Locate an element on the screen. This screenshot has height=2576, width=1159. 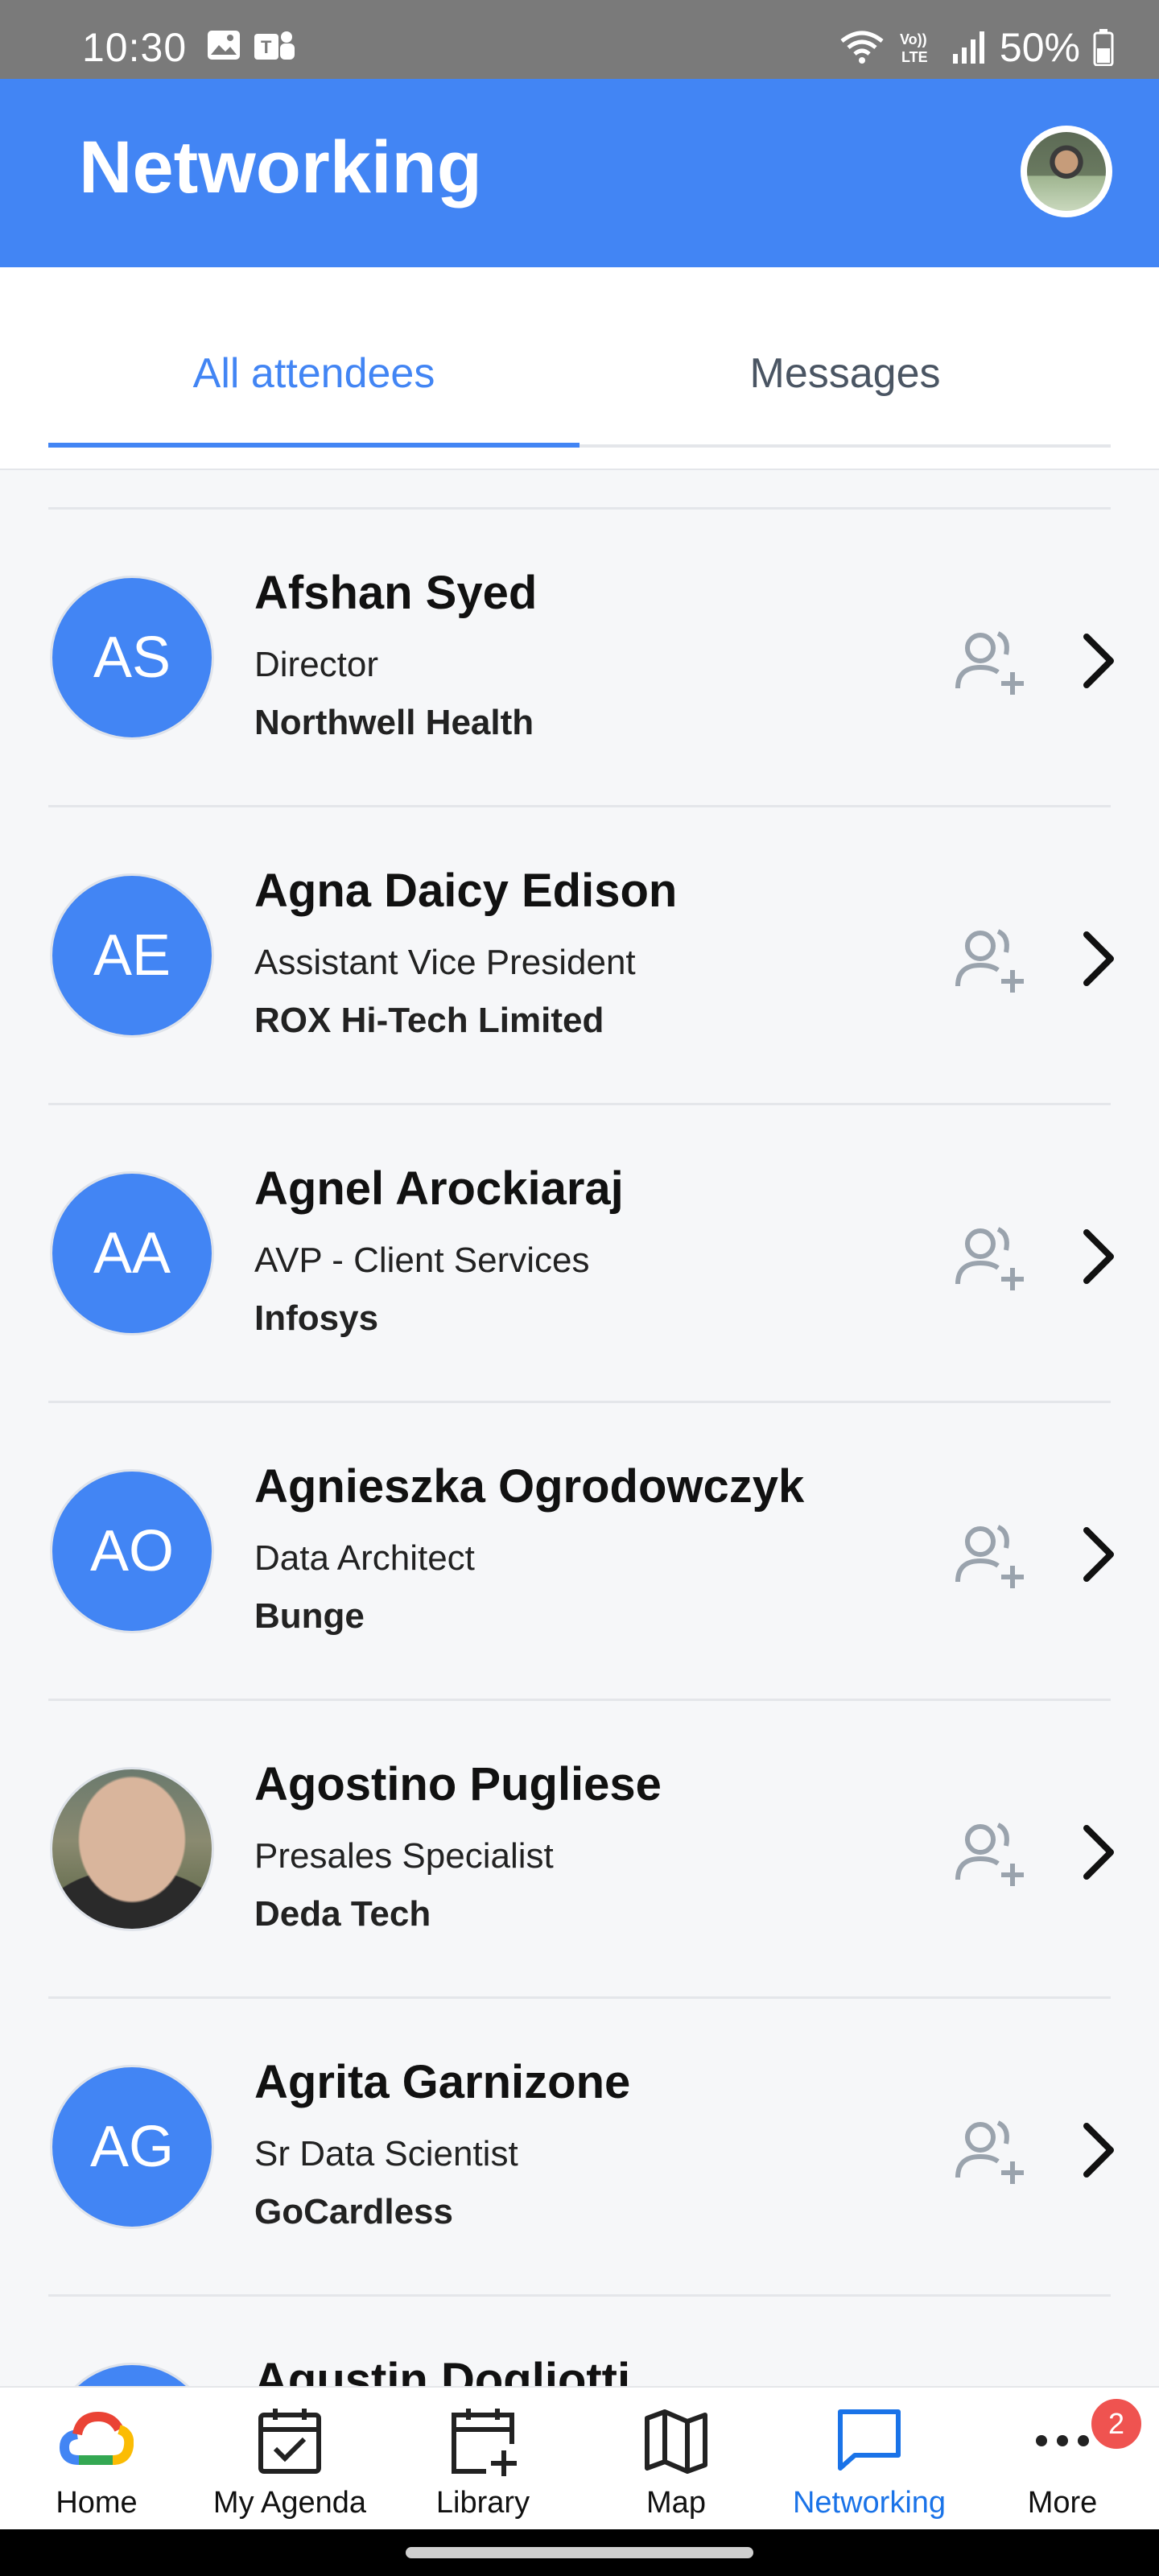
attendee-name: Agostino Pugliese is located at coordinates (458, 1784).